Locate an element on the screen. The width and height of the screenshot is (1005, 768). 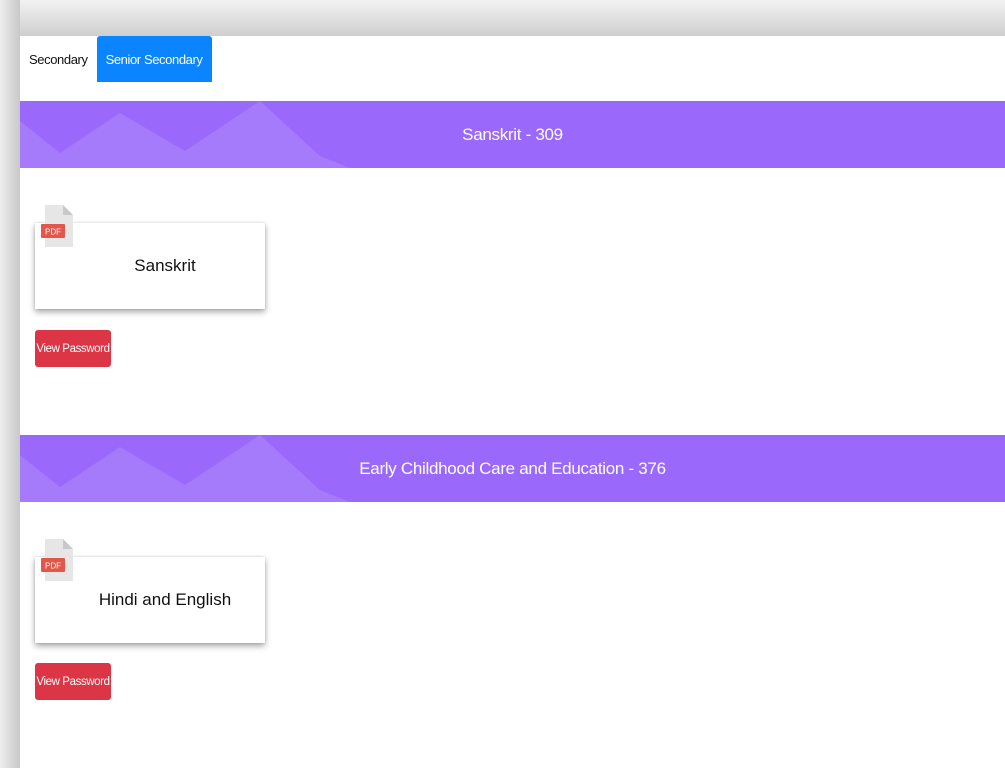
tab-bar: Secondary Senior Secondary is located at coordinates (116, 59).